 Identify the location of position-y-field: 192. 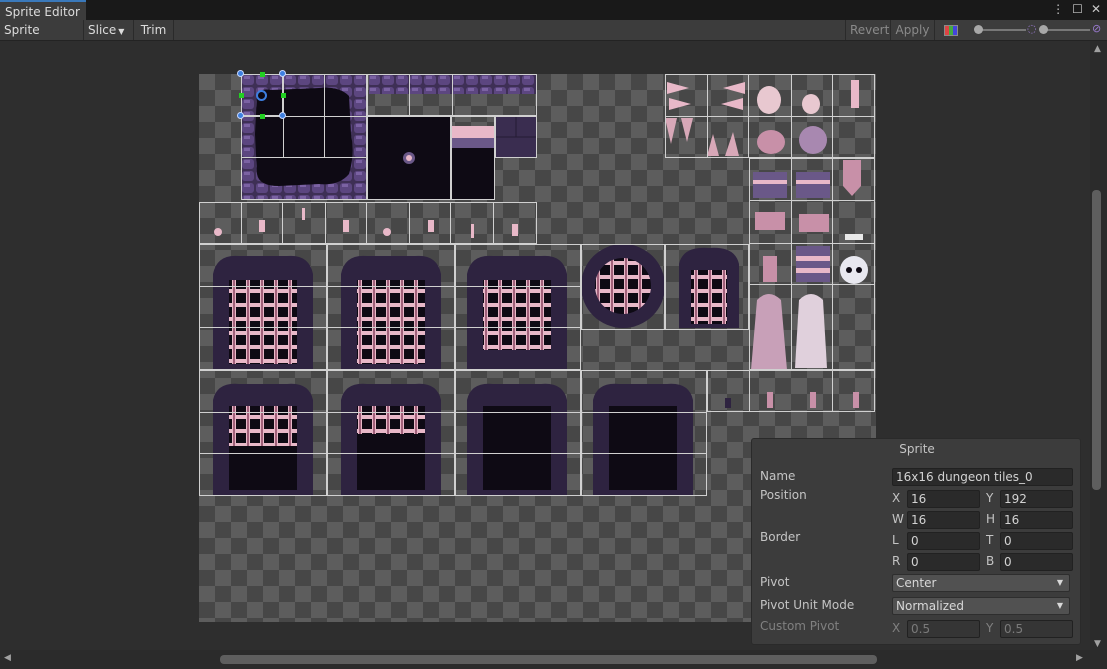
(1036, 499).